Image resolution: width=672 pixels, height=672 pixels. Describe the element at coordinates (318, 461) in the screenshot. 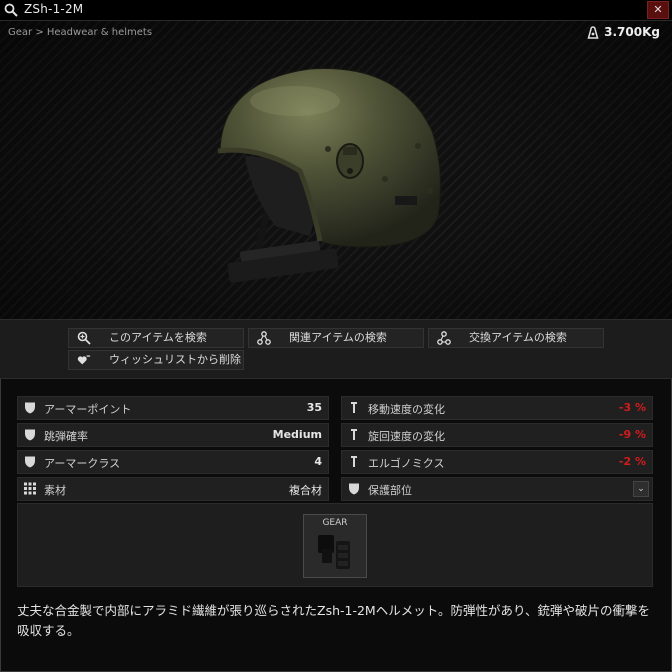

I see `stat-value: 4` at that location.